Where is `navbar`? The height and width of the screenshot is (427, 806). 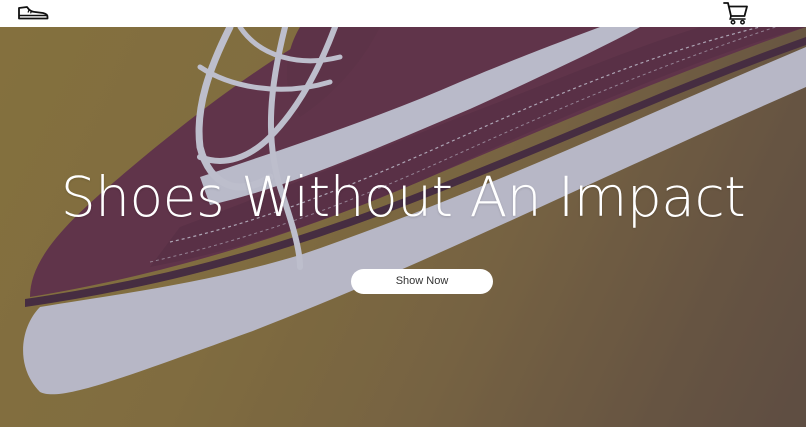
navbar is located at coordinates (403, 13).